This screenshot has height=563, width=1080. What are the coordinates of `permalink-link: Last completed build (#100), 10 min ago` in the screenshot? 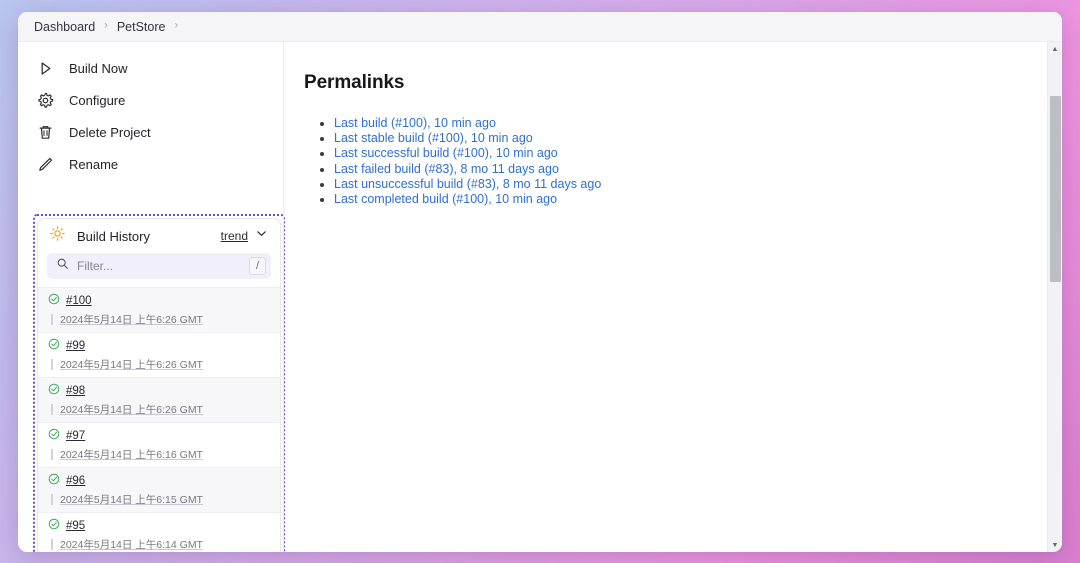 It's located at (445, 199).